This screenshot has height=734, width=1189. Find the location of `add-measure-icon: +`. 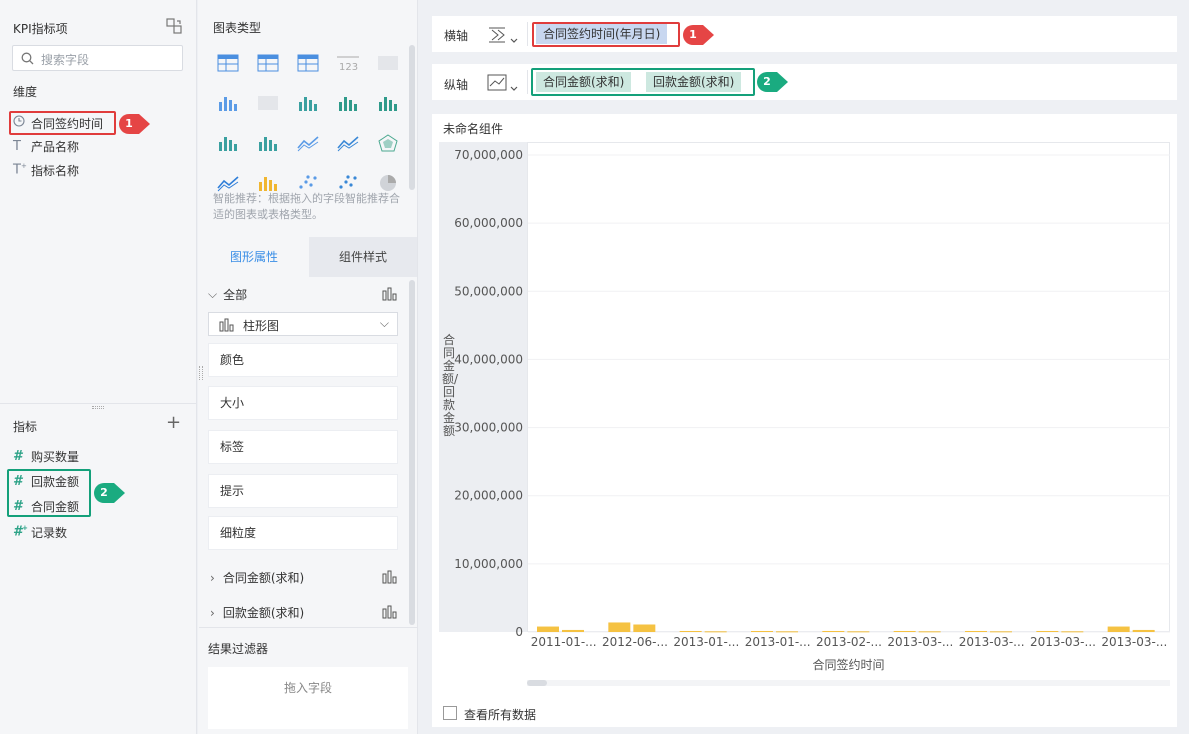

add-measure-icon: + is located at coordinates (173, 423).